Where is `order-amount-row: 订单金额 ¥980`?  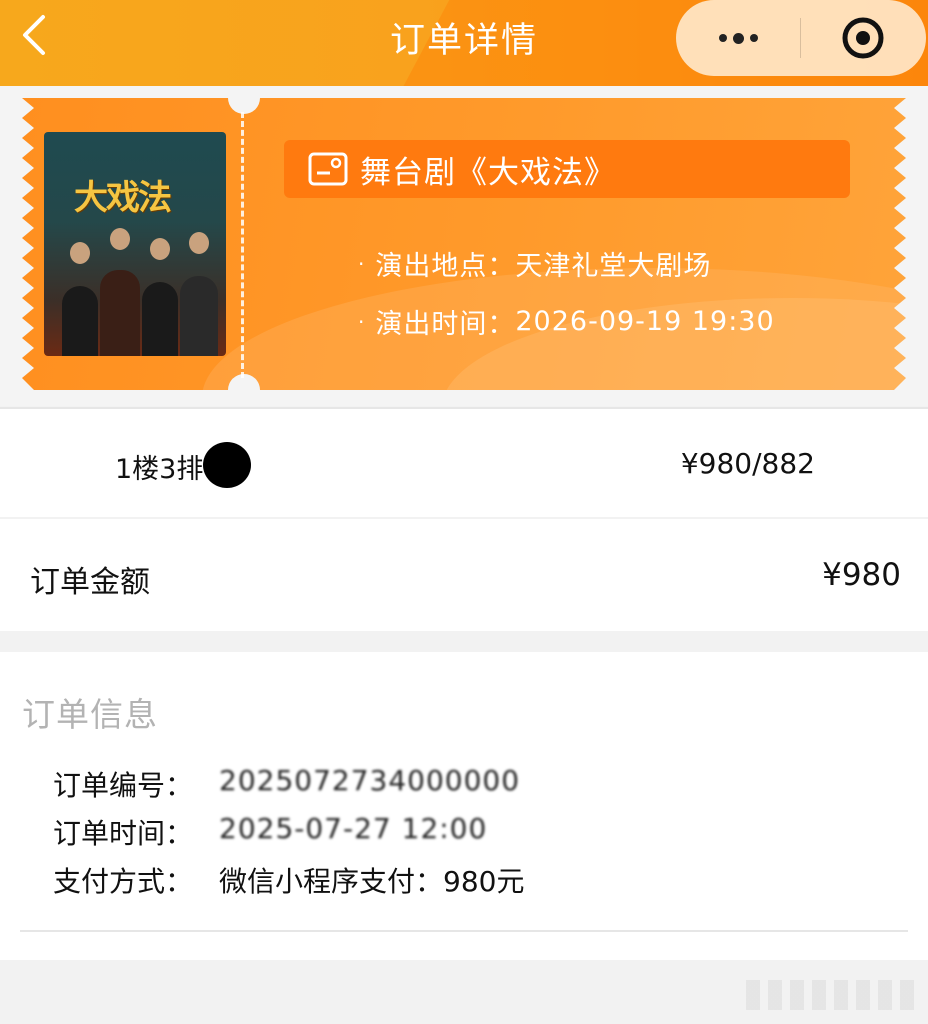 order-amount-row: 订单金额 ¥980 is located at coordinates (464, 575).